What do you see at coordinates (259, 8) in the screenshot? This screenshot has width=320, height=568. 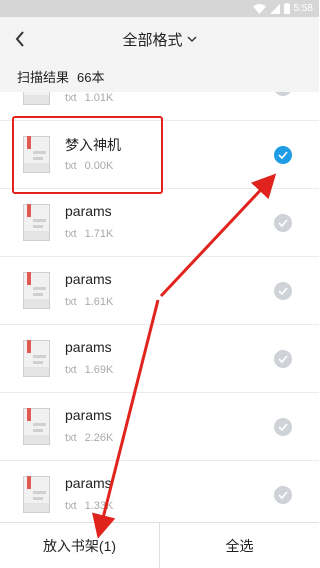 I see `wifi-icon` at bounding box center [259, 8].